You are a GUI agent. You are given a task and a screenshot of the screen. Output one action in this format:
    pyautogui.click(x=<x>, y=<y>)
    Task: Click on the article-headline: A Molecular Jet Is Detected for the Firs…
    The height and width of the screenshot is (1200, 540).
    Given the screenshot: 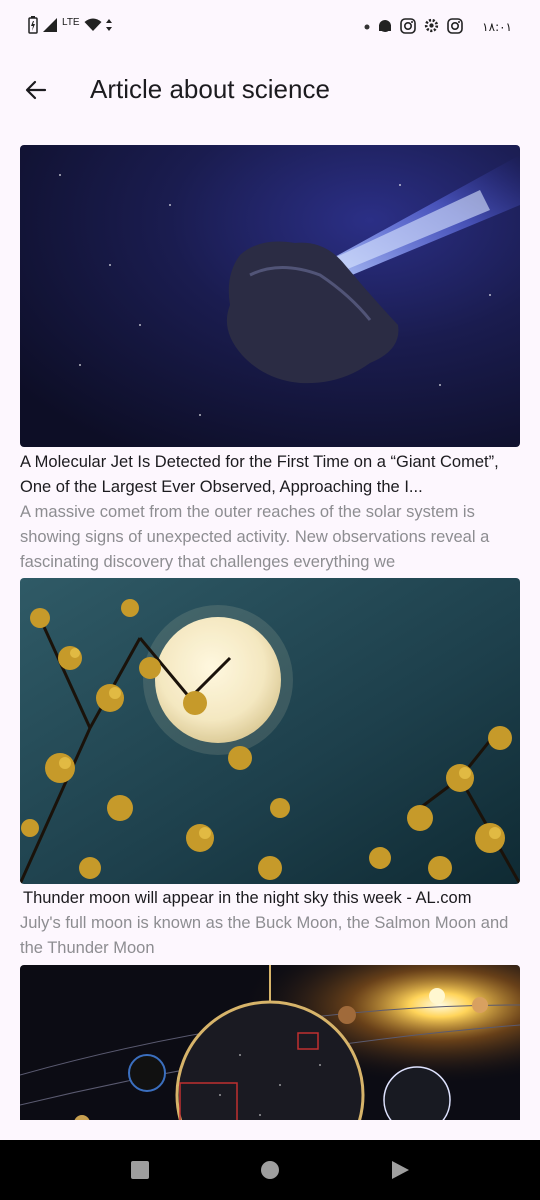 What is the action you would take?
    pyautogui.click(x=259, y=474)
    